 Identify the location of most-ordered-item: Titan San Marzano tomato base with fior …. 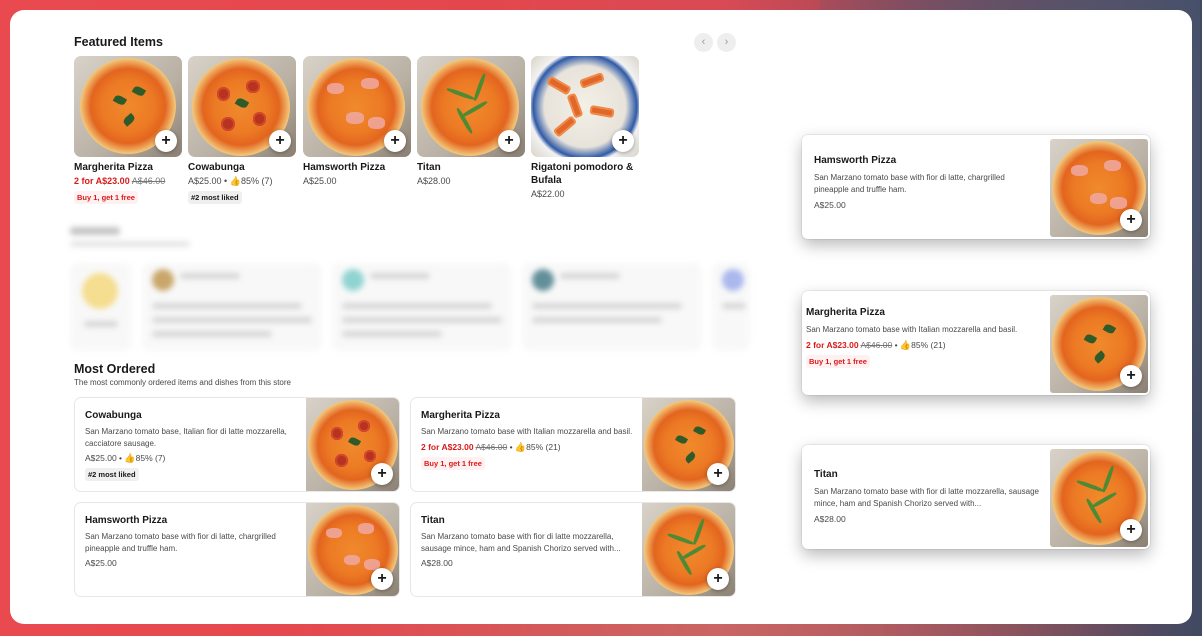
(573, 549).